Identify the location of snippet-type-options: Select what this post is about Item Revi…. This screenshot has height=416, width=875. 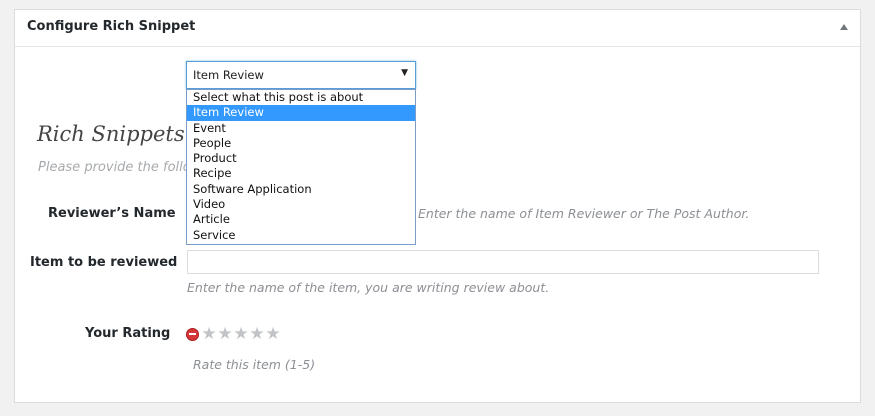
(301, 167).